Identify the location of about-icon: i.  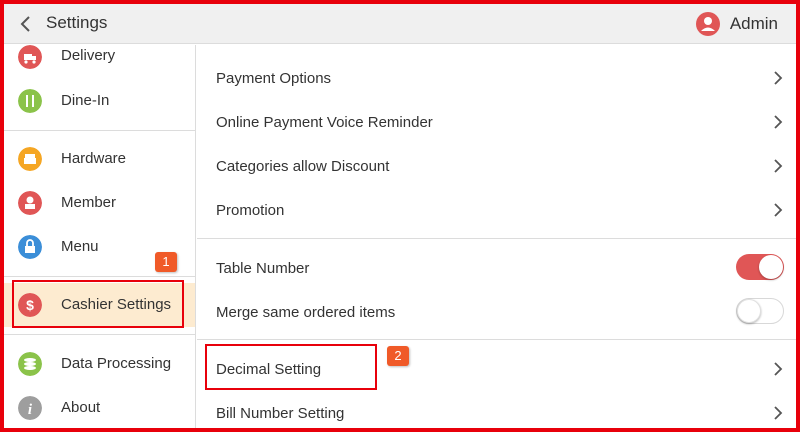
(30, 408).